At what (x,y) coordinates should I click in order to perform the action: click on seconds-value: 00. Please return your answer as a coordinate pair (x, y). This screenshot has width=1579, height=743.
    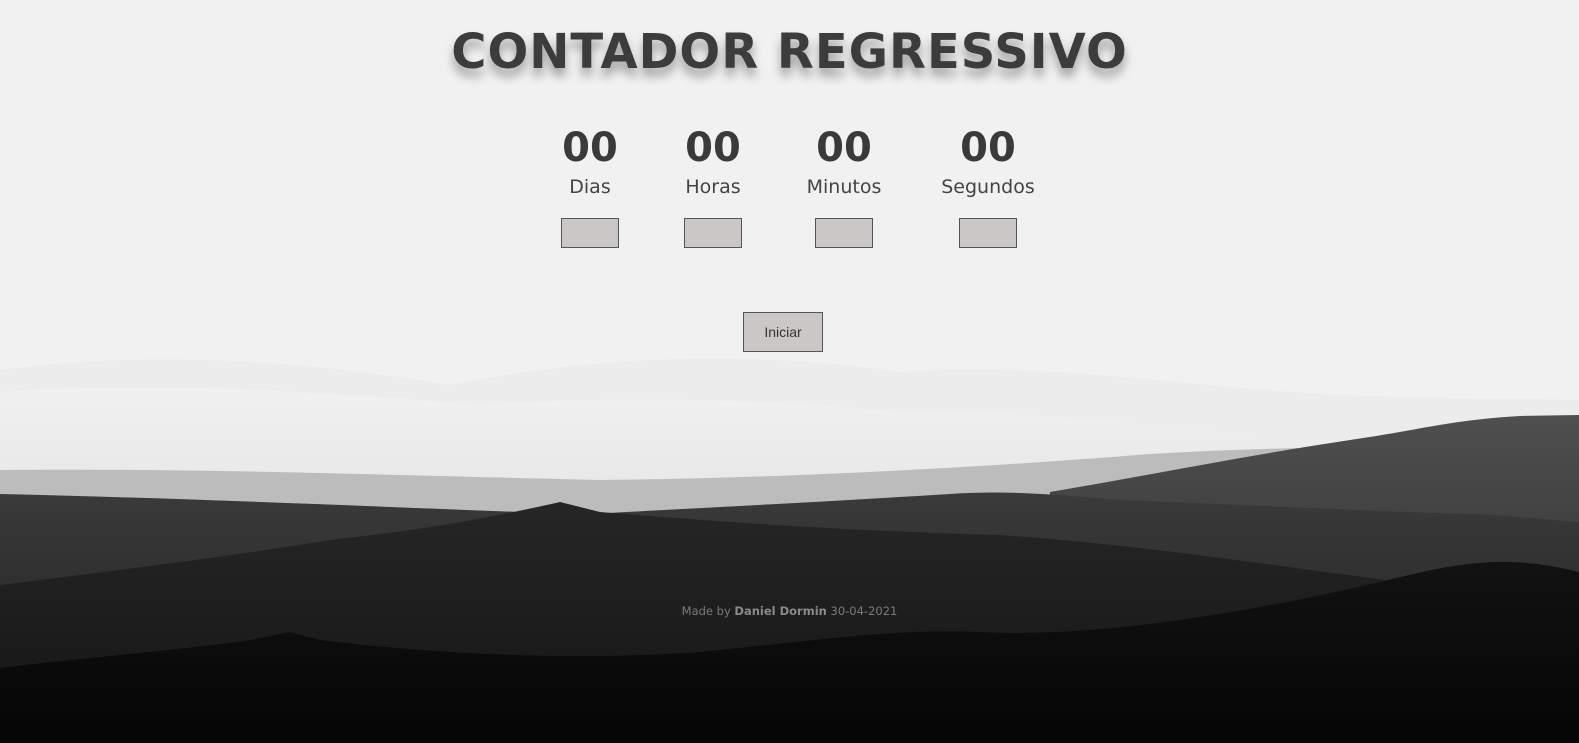
    Looking at the image, I should click on (988, 148).